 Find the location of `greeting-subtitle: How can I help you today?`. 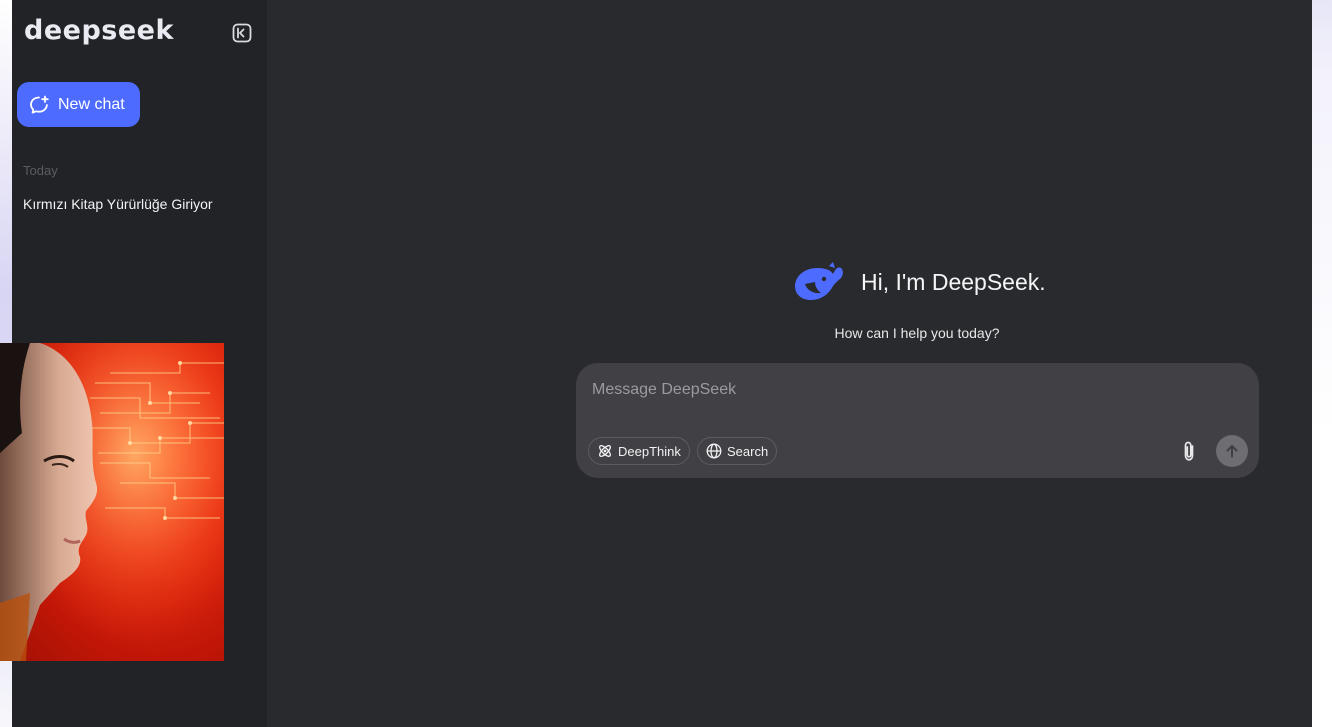

greeting-subtitle: How can I help you today? is located at coordinates (917, 333).